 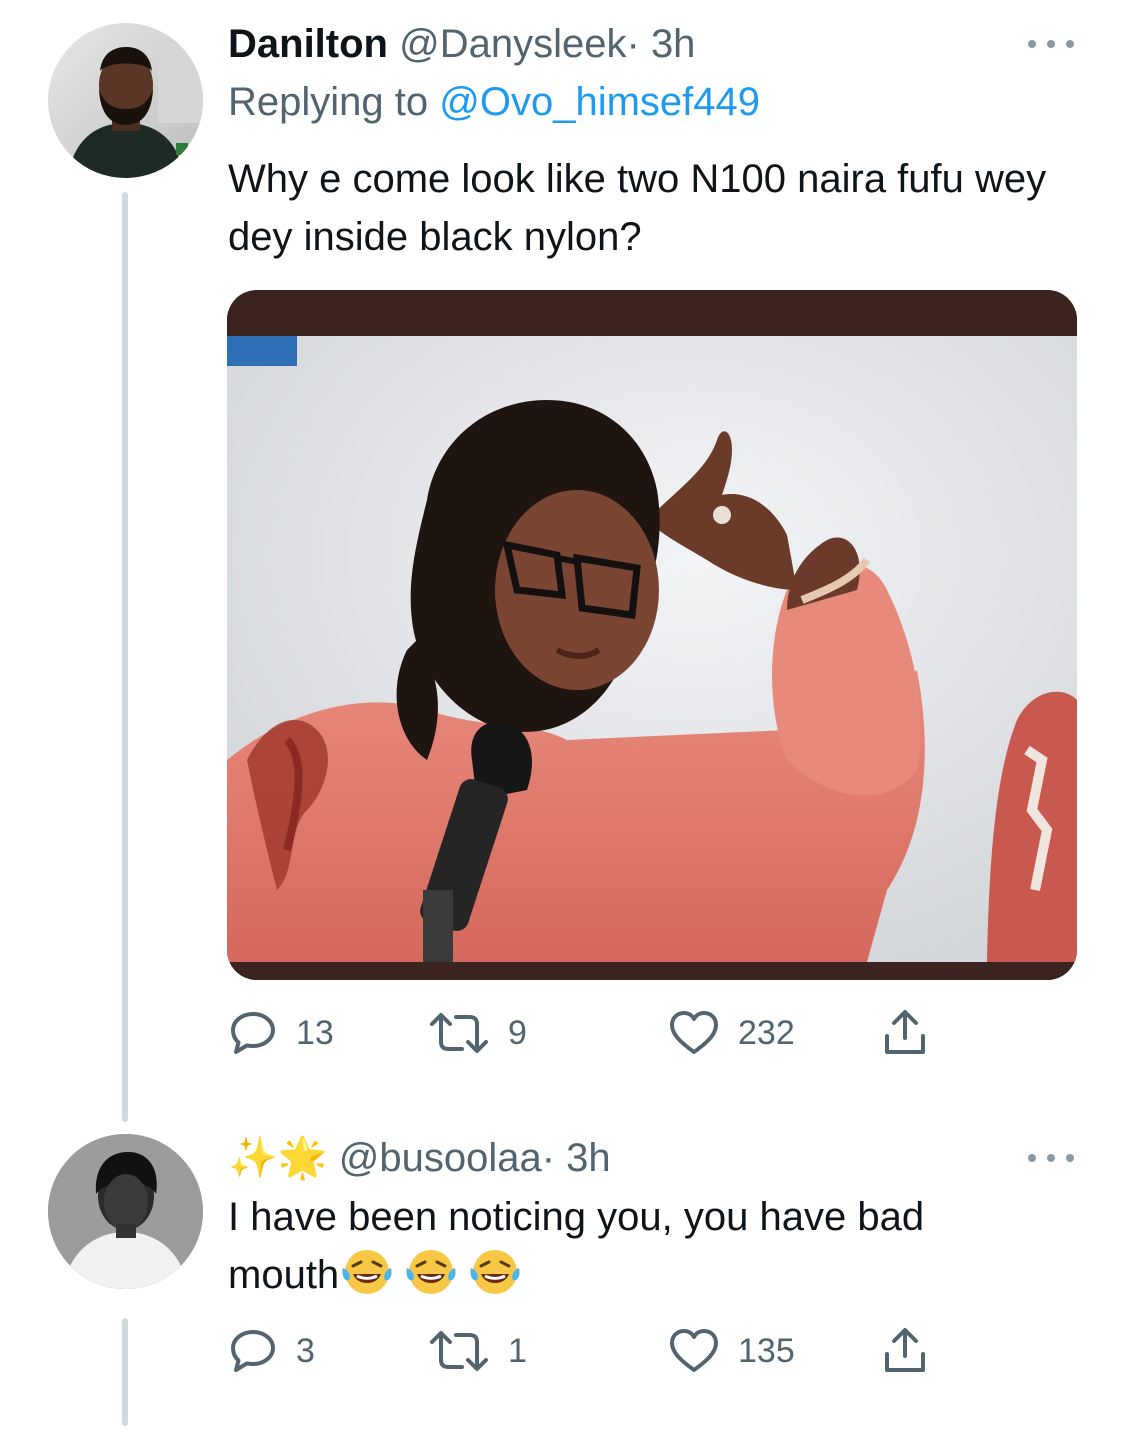 What do you see at coordinates (278, 1158) in the screenshot?
I see `display-name: ✨🌟` at bounding box center [278, 1158].